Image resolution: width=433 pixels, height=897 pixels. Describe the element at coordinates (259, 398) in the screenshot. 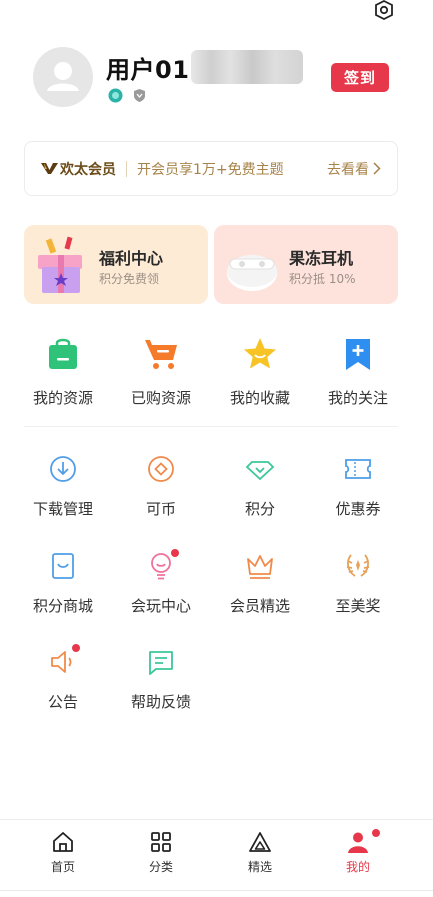

I see `grid-label: 我的收藏` at that location.